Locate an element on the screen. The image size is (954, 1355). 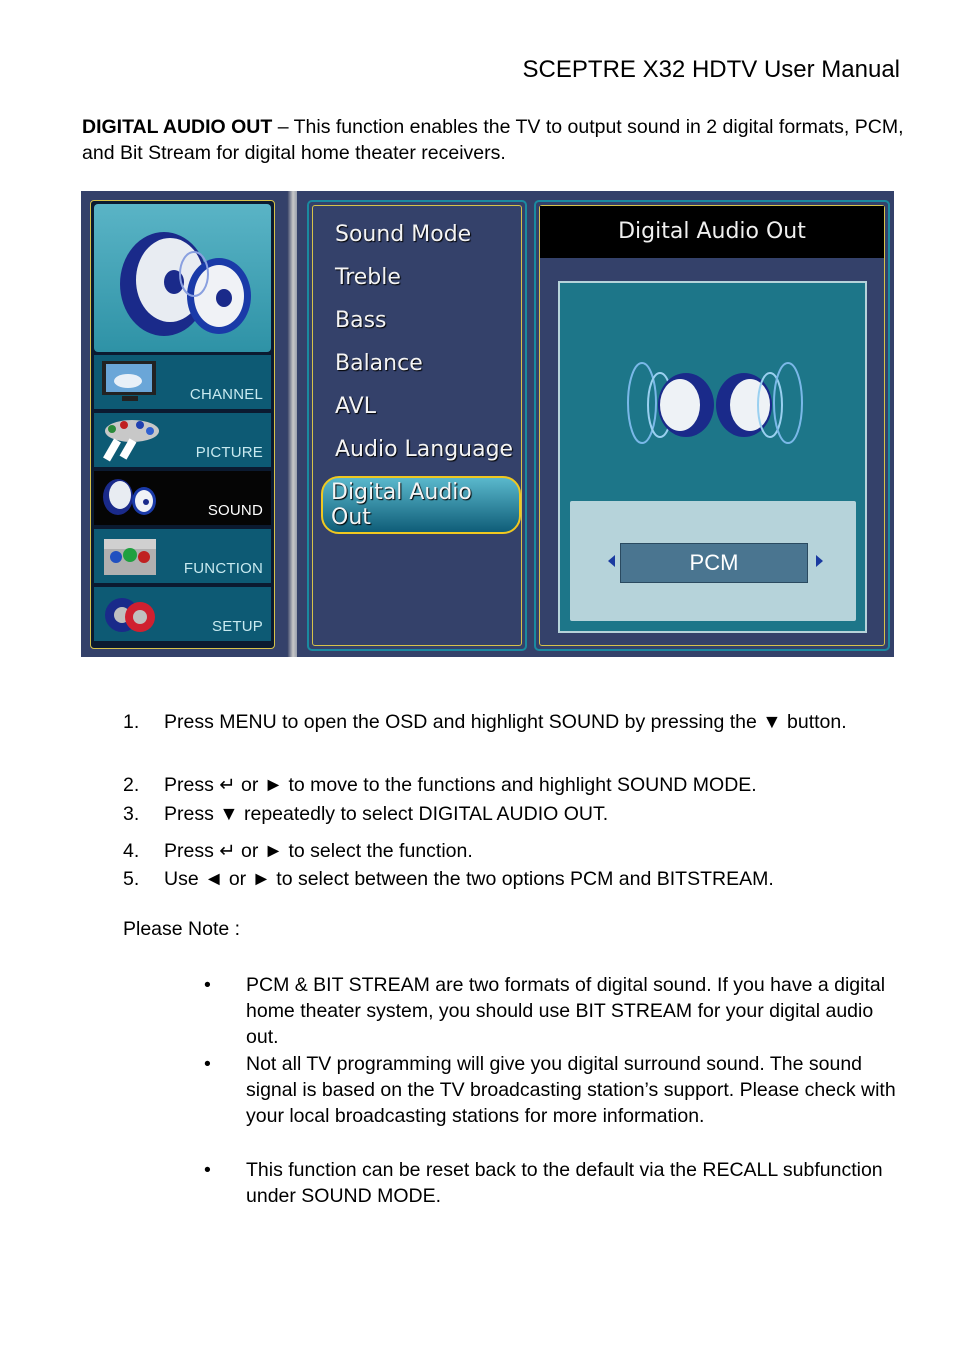
menu-item-avl: AVL is located at coordinates (355, 406).